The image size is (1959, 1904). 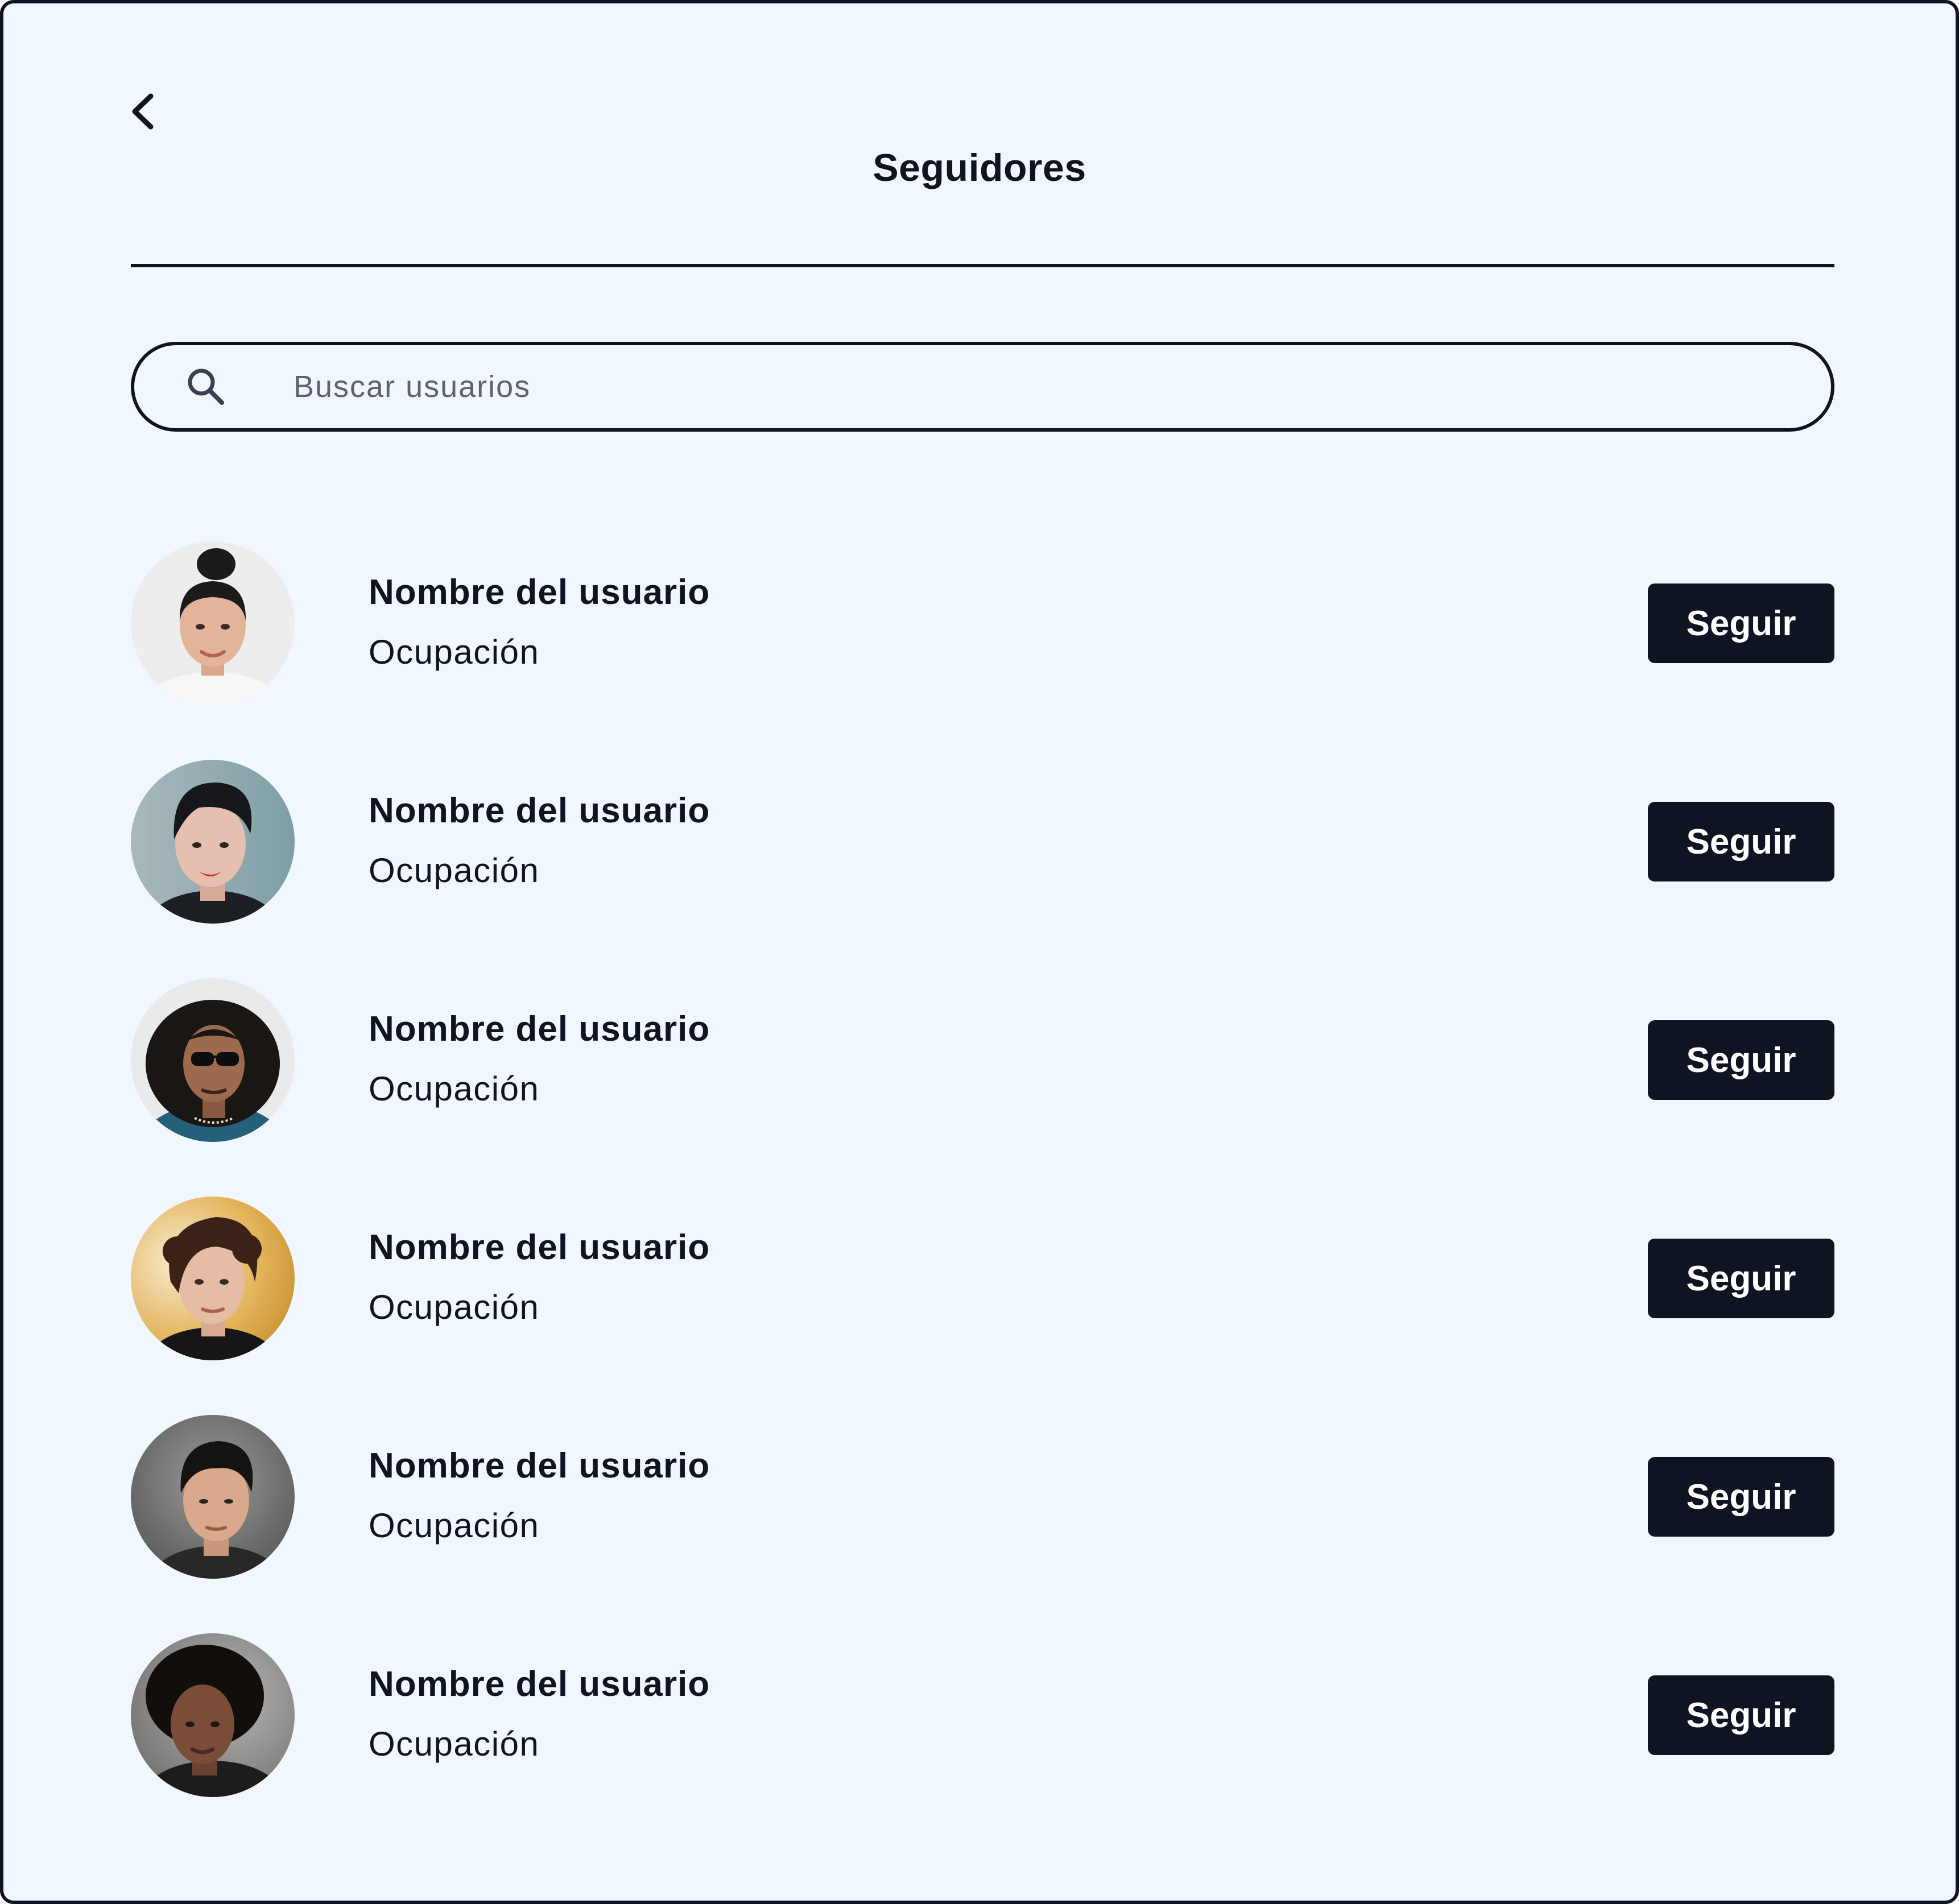 What do you see at coordinates (206, 387) in the screenshot?
I see `search-icon` at bounding box center [206, 387].